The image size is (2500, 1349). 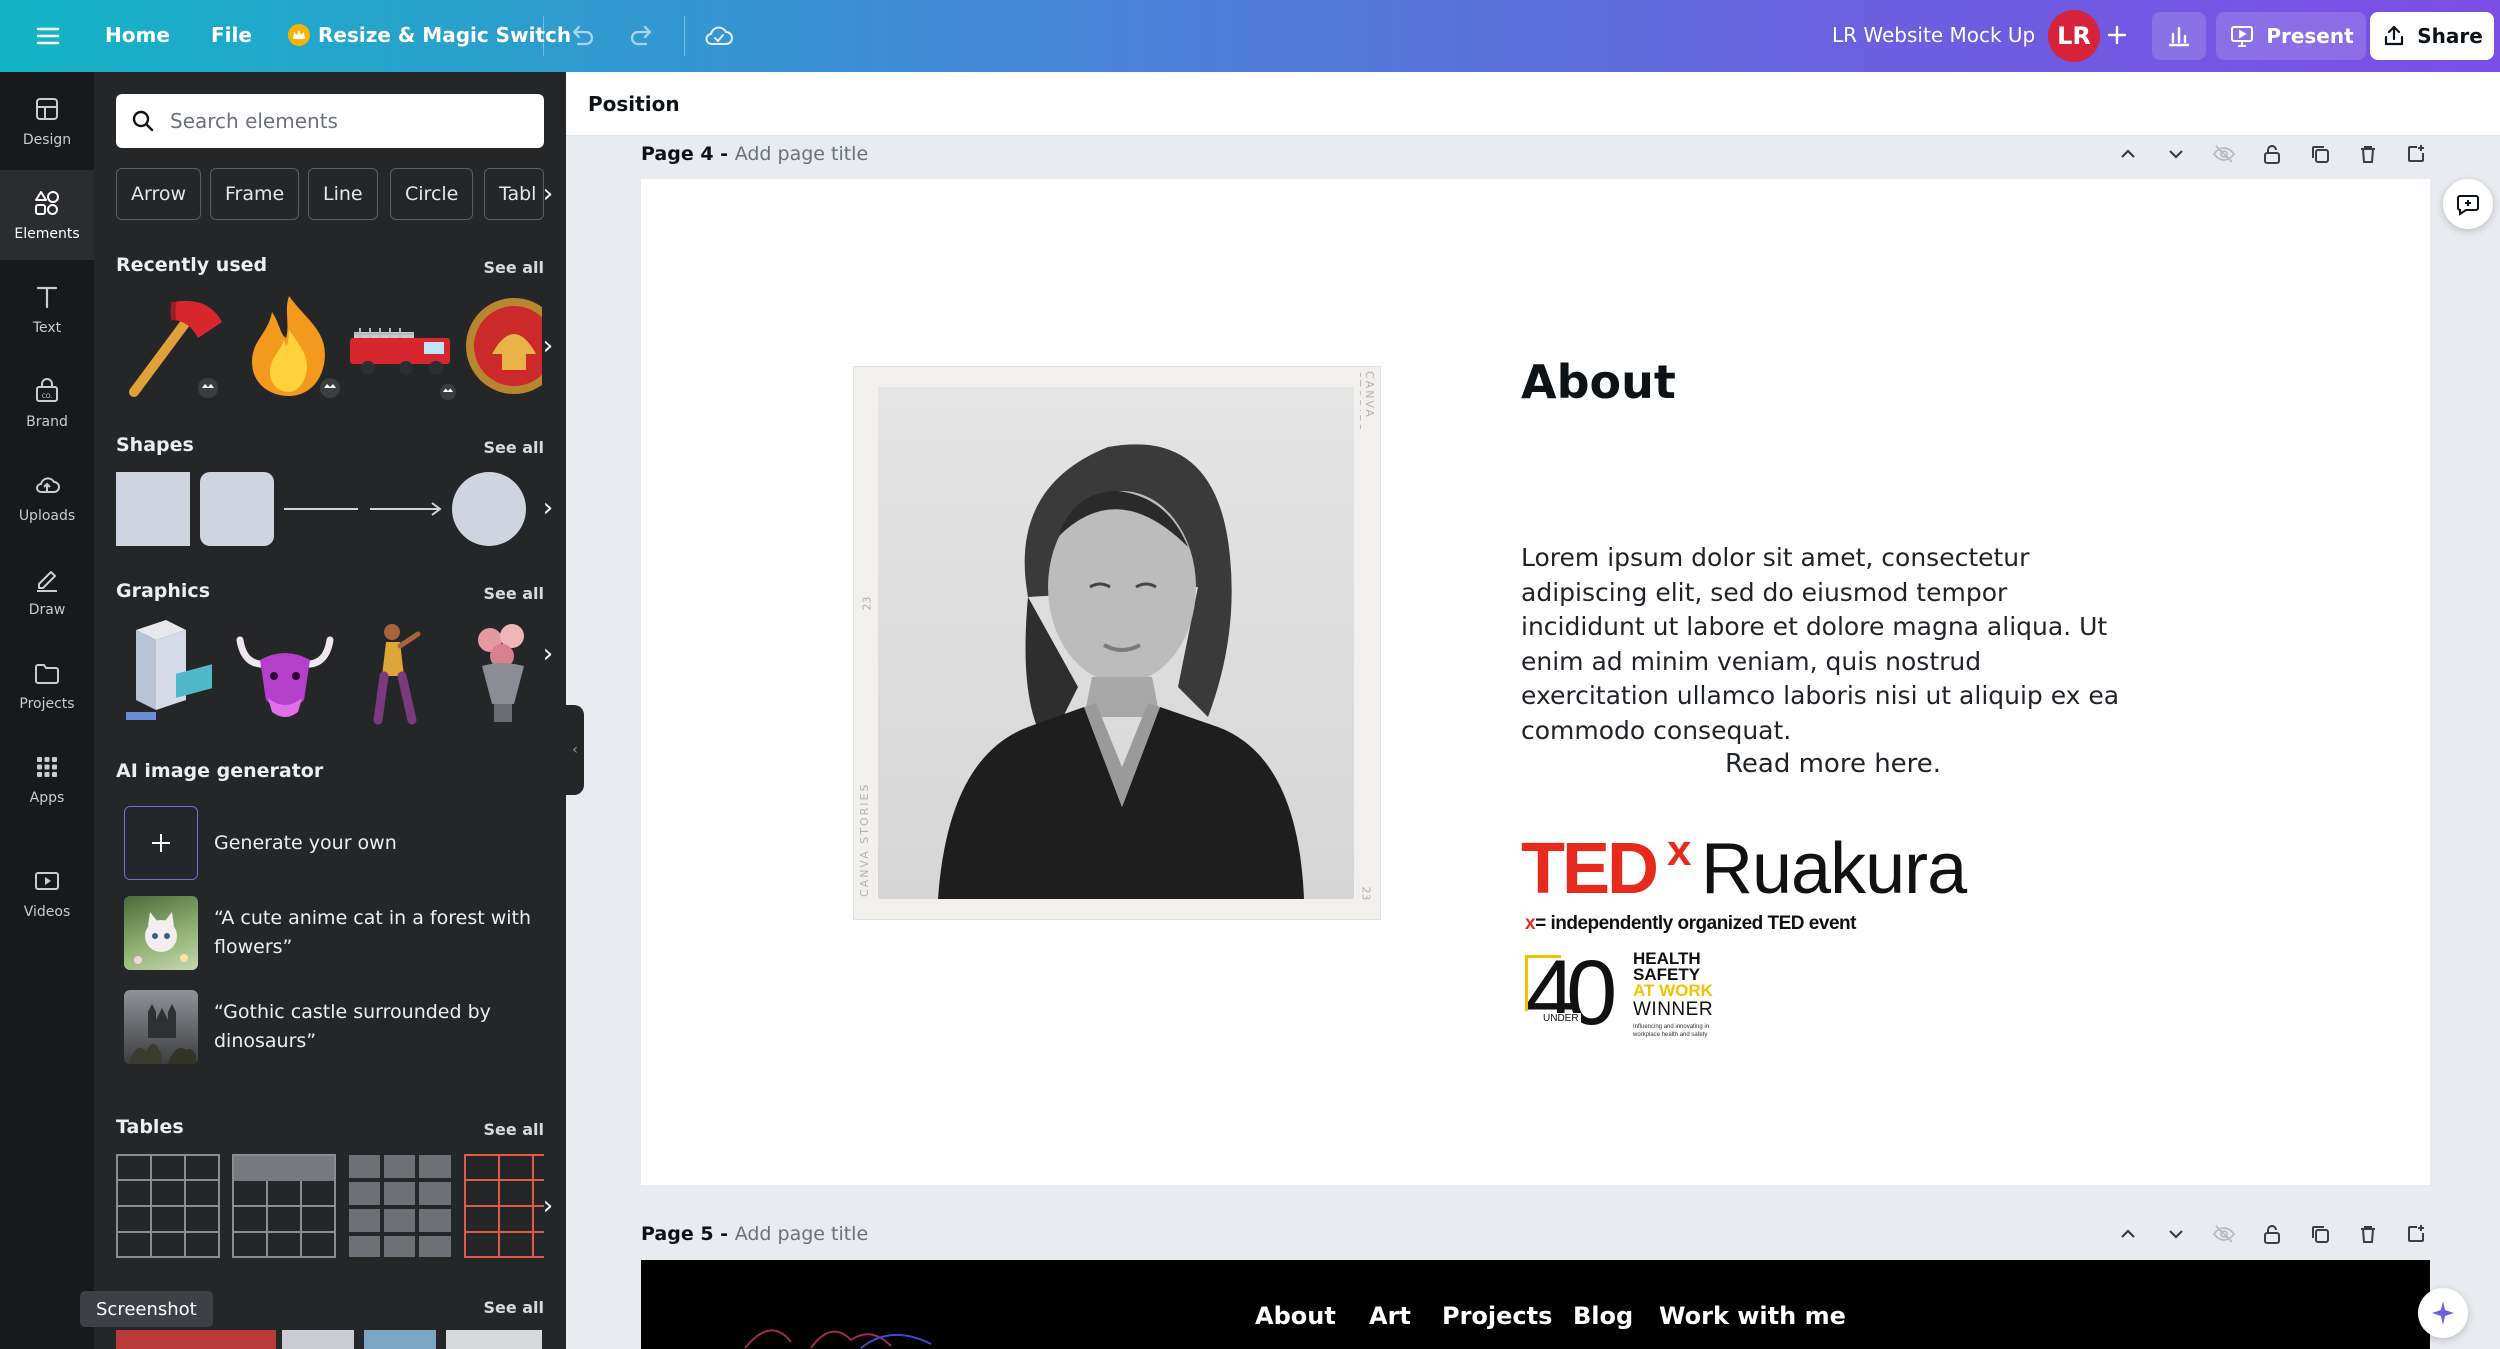 I want to click on tables-scroll-right-icon: ›, so click(x=548, y=1206).